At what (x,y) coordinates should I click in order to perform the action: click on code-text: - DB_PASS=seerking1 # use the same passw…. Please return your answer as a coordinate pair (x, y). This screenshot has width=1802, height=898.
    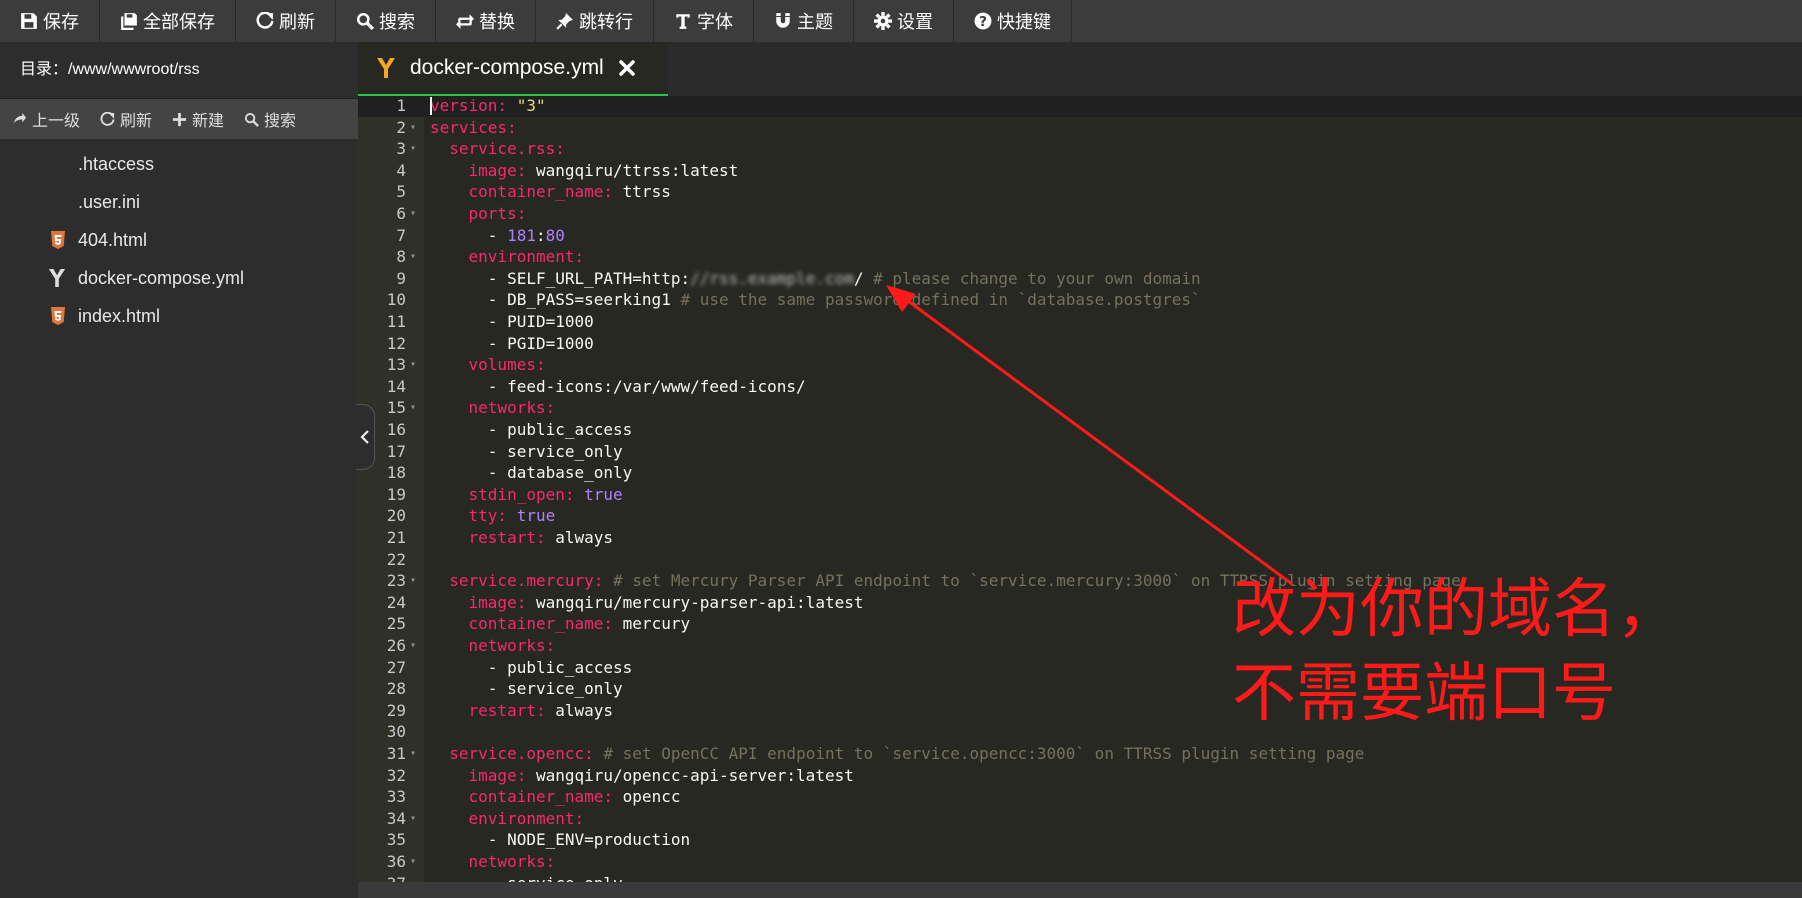
    Looking at the image, I should click on (815, 300).